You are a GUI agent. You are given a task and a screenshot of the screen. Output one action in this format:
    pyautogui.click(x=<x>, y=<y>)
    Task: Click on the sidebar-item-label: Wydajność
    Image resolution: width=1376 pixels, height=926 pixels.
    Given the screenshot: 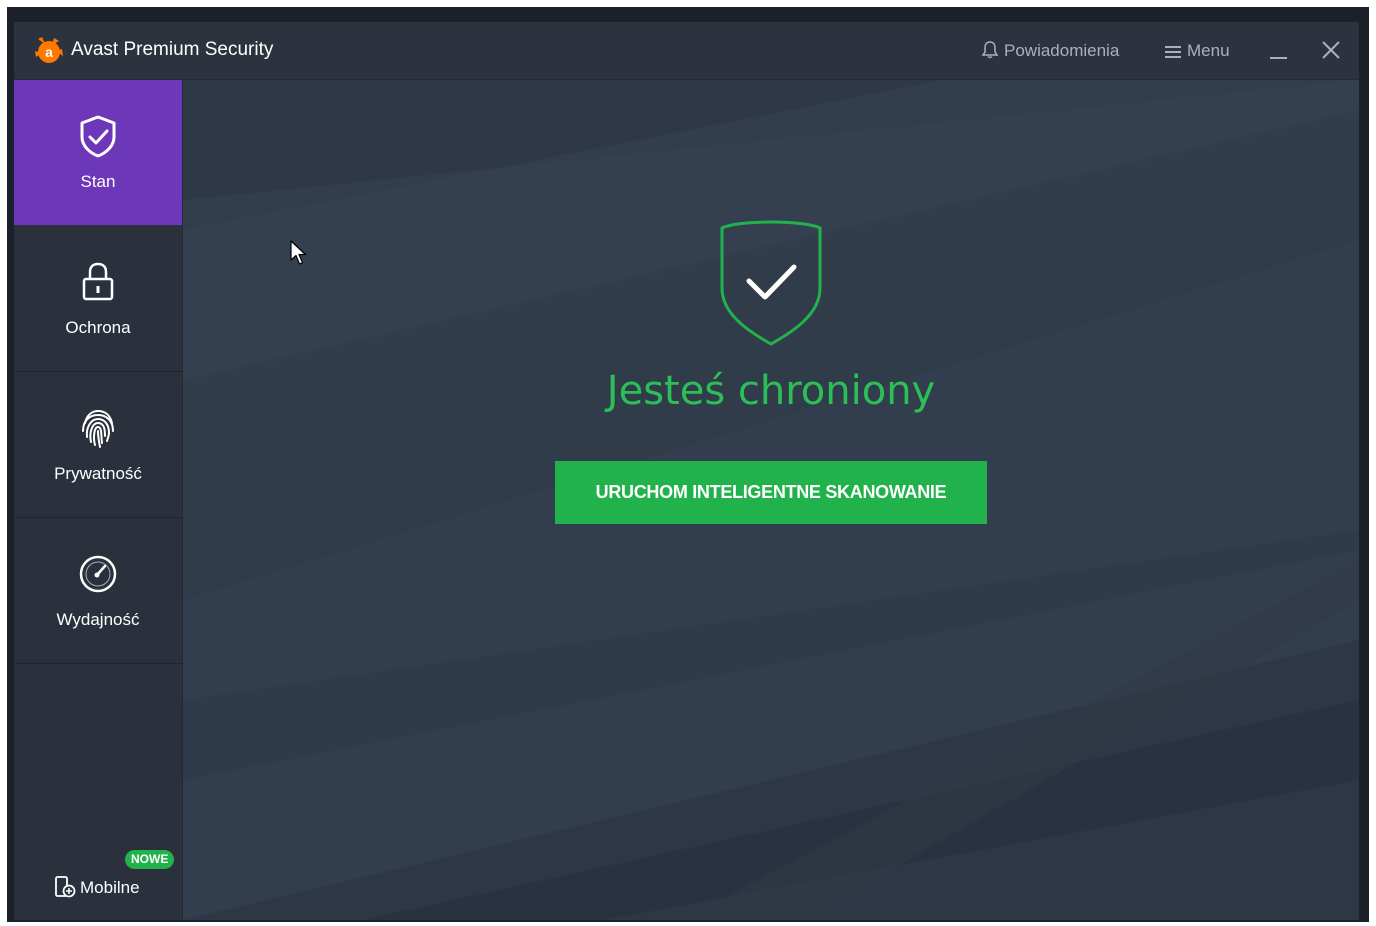 What is the action you would take?
    pyautogui.click(x=98, y=619)
    